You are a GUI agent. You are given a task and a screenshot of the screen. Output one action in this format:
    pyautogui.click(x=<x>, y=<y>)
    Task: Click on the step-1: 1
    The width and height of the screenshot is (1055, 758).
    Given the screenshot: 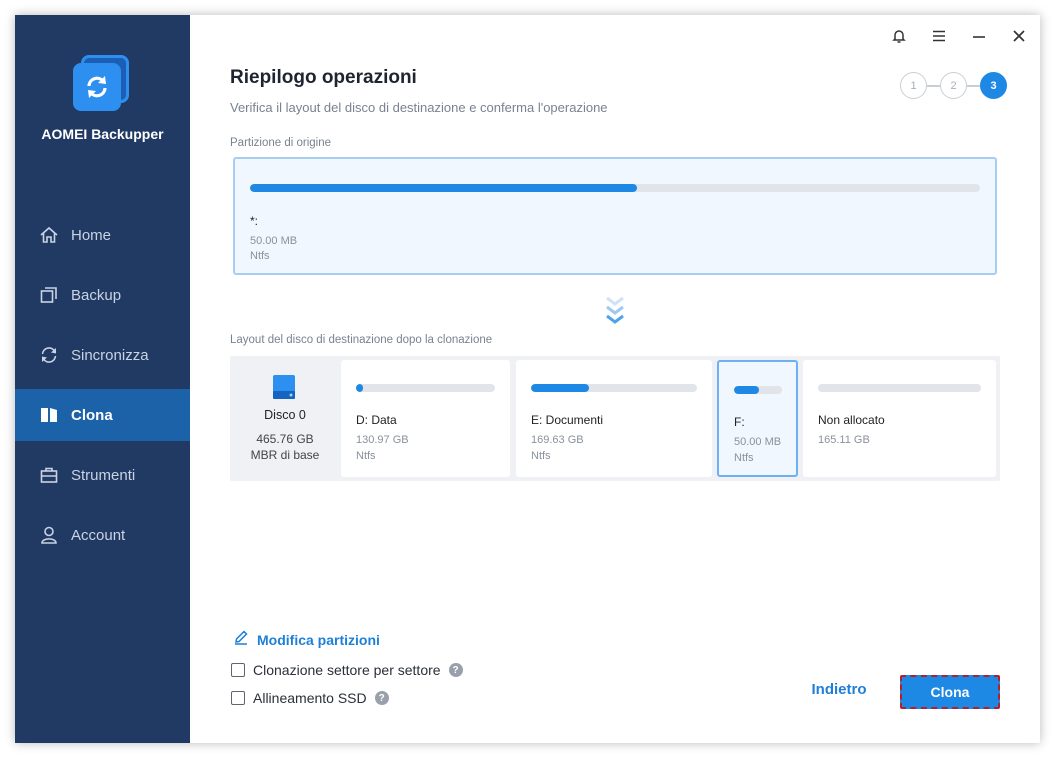 What is the action you would take?
    pyautogui.click(x=913, y=85)
    